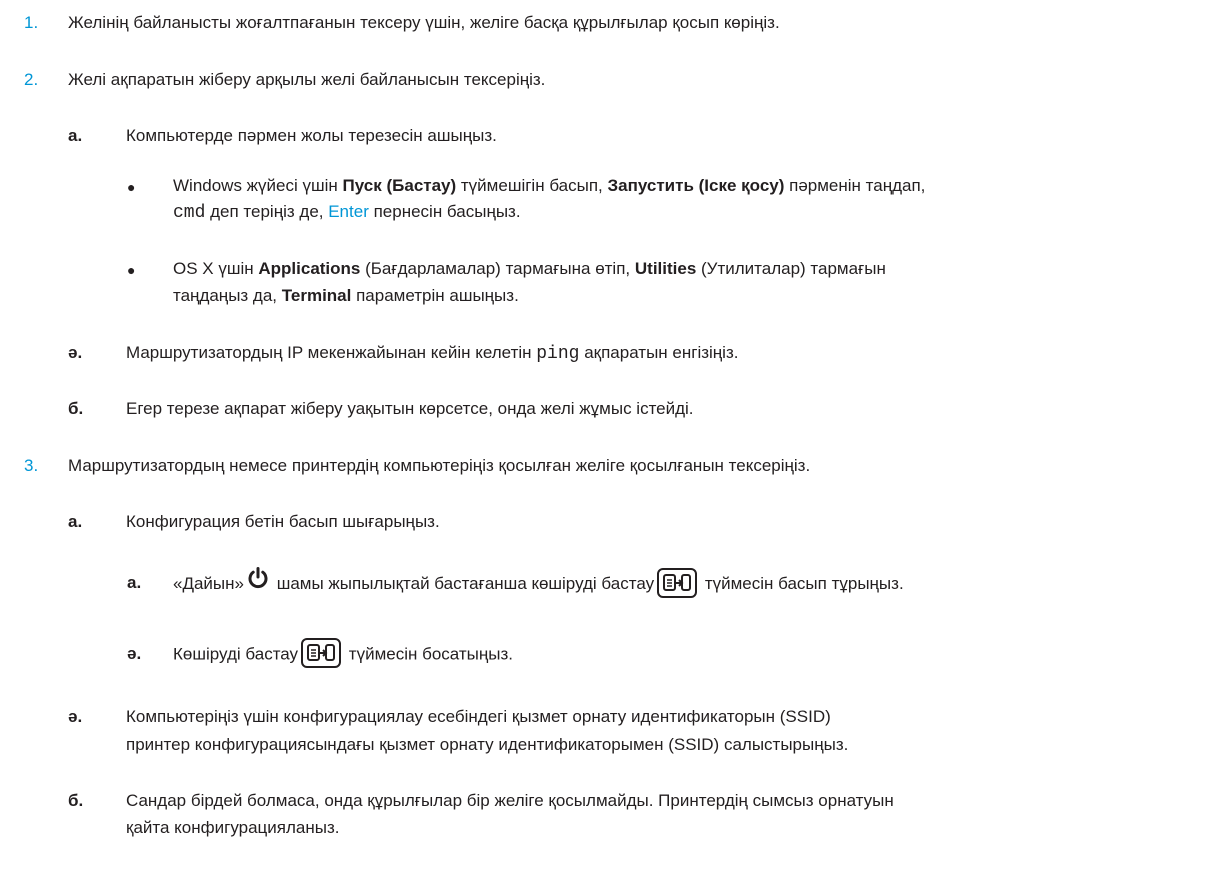 This screenshot has width=1209, height=879. What do you see at coordinates (696, 185) in the screenshot?
I see `run-command-label: Запустить (Іске қосу)` at bounding box center [696, 185].